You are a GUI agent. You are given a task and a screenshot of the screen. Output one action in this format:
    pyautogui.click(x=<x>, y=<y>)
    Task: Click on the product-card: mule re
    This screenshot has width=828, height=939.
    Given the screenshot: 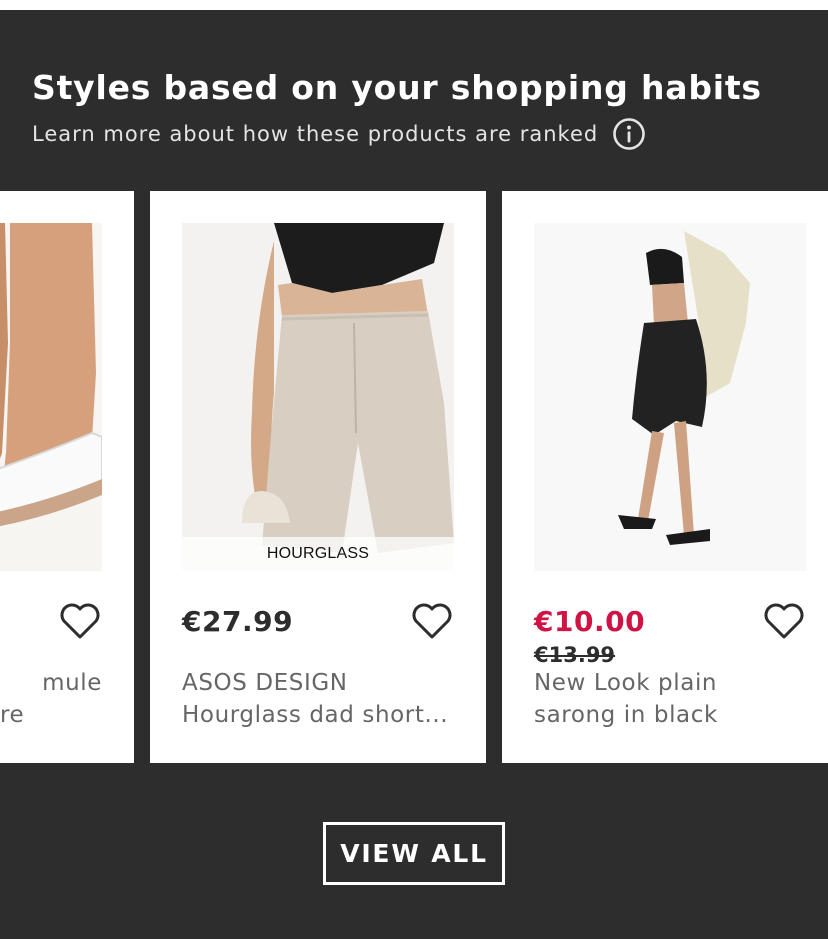 What is the action you would take?
    pyautogui.click(x=67, y=477)
    